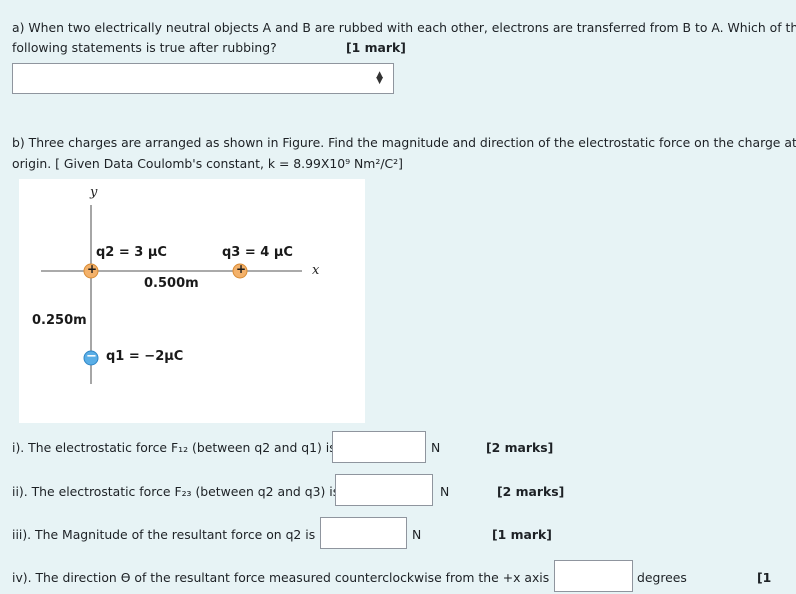 The height and width of the screenshot is (594, 796). Describe the element at coordinates (417, 534) in the screenshot. I see `part-iii-unit: N` at that location.